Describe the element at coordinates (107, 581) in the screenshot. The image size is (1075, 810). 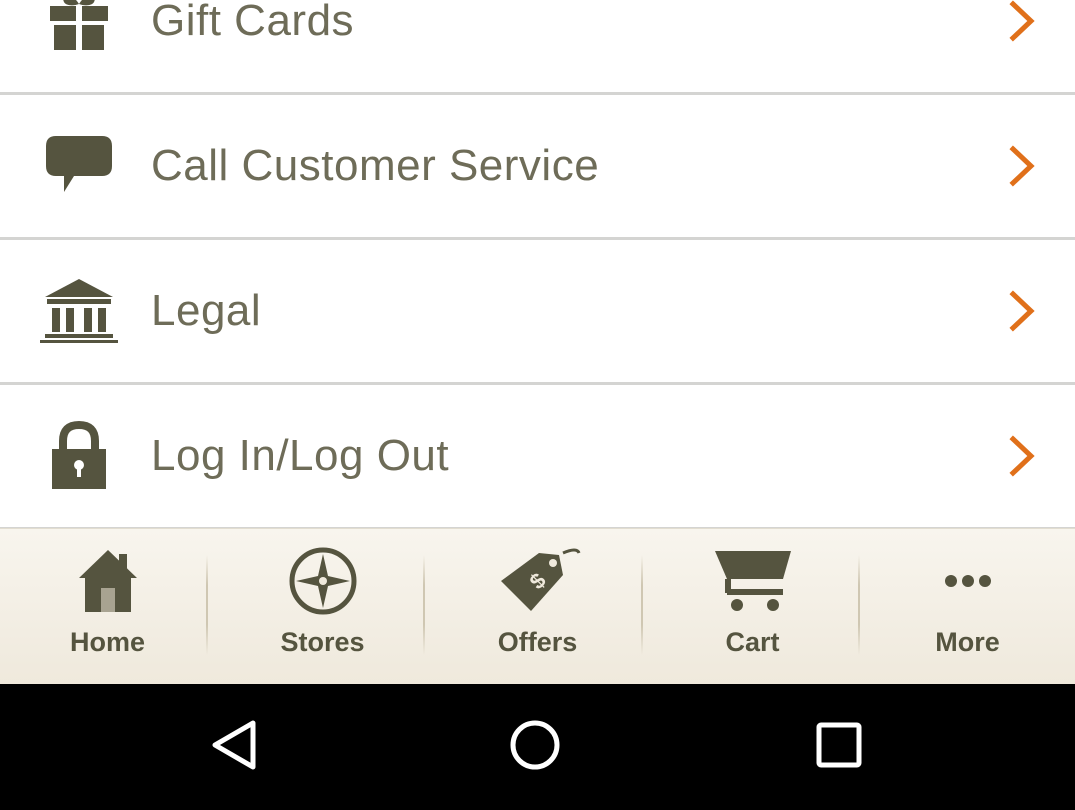
I see `house-icon` at that location.